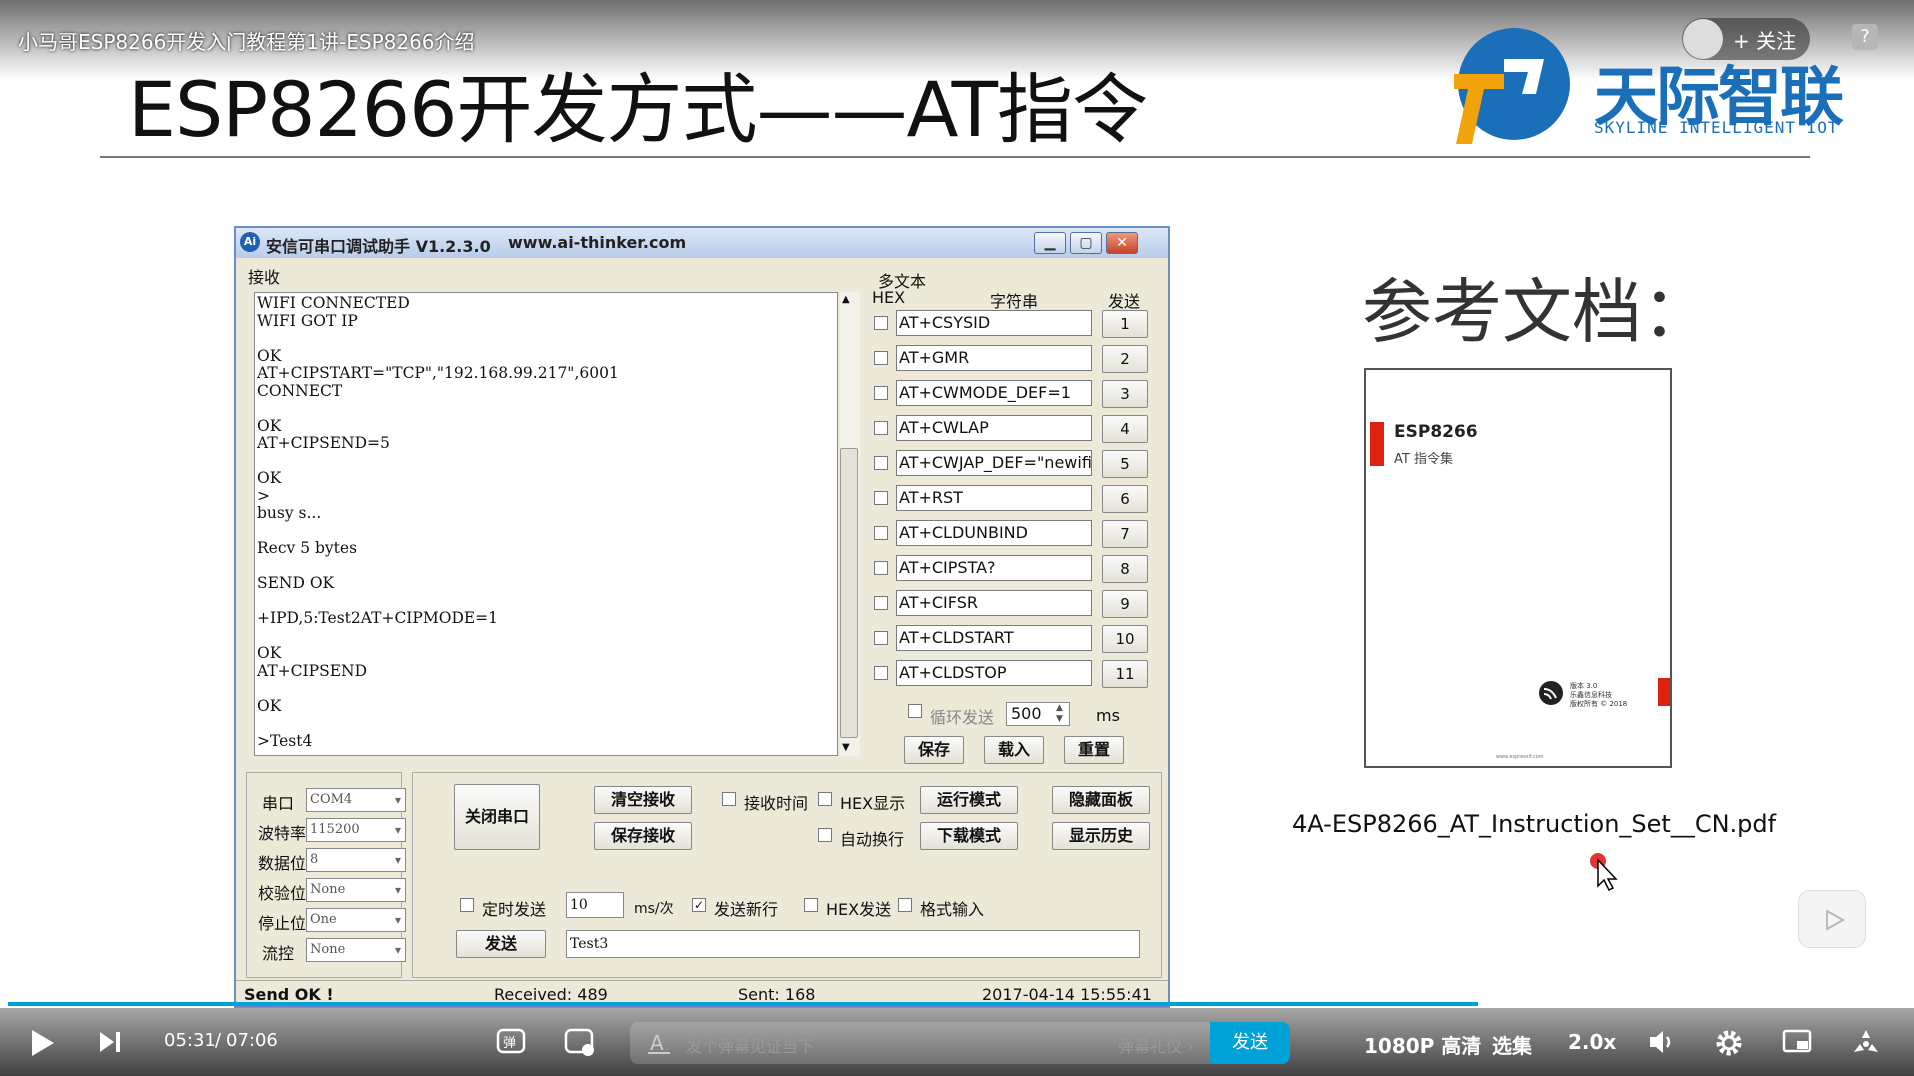 The width and height of the screenshot is (1914, 1076). I want to click on auto-wrap-checkbox, so click(825, 835).